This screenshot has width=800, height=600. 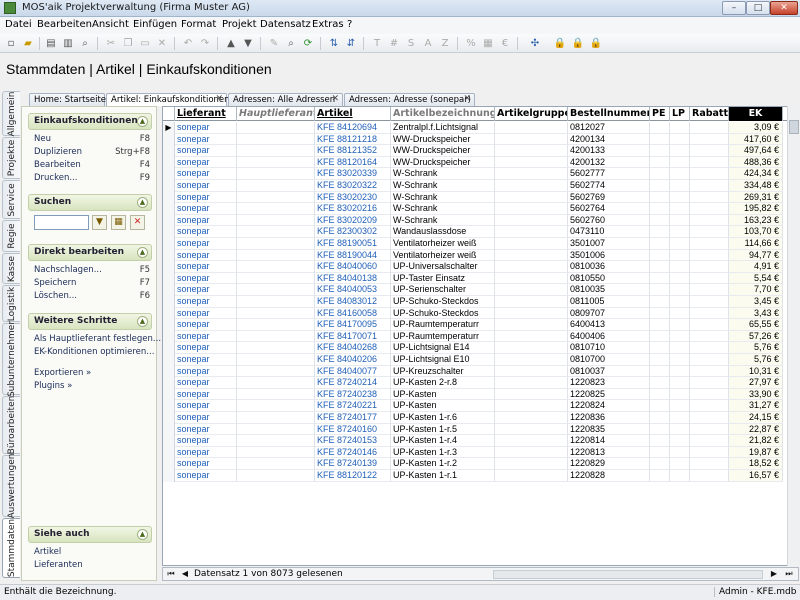 I want to click on link-artikel: Artikel, so click(x=92, y=553).